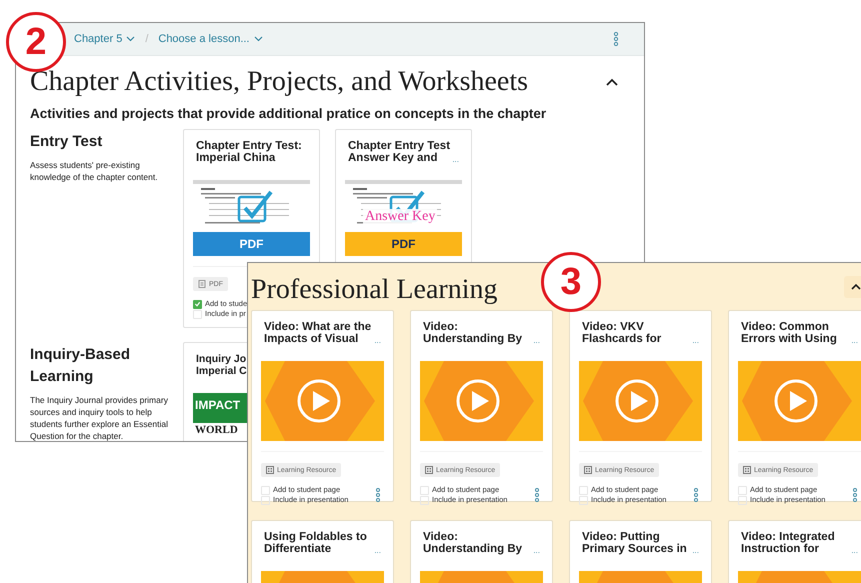  Describe the element at coordinates (94, 171) in the screenshot. I see `subsection-description: Assess students' pre-existing knowledge of the chapter content.` at that location.